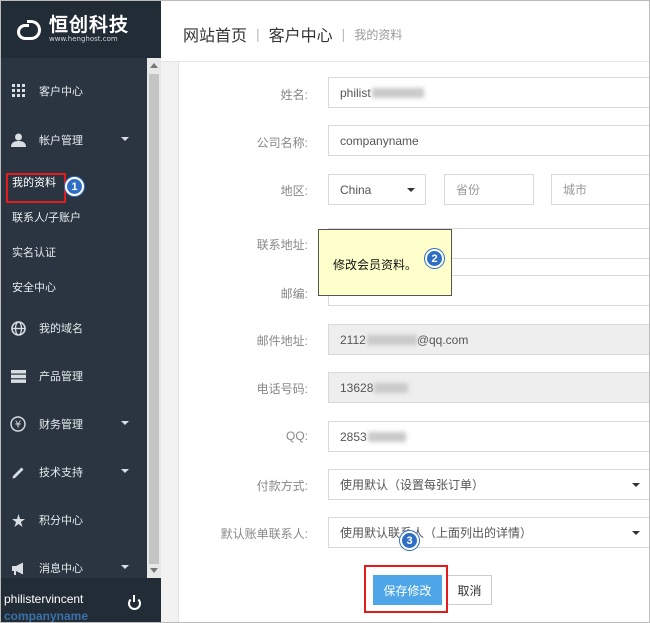 This screenshot has width=650, height=623. What do you see at coordinates (294, 95) in the screenshot?
I see `name-label: 姓名:` at bounding box center [294, 95].